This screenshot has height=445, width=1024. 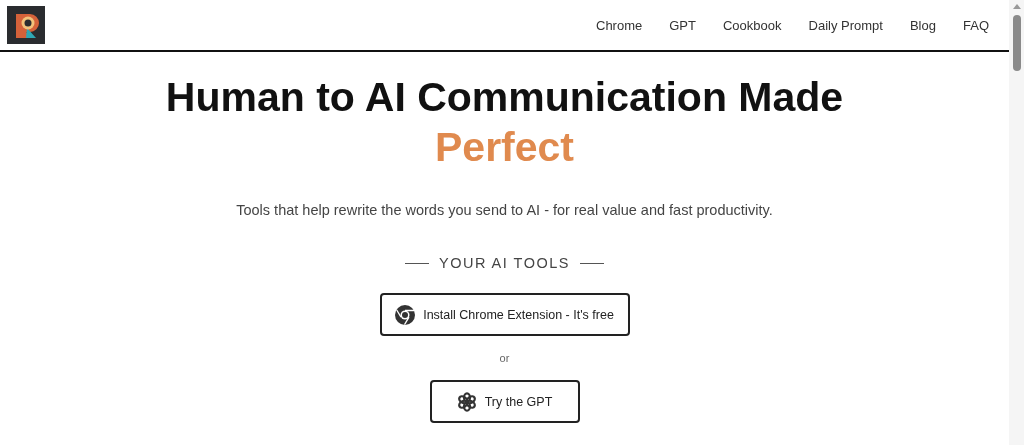 I want to click on nav-link: FAQ, so click(x=976, y=25).